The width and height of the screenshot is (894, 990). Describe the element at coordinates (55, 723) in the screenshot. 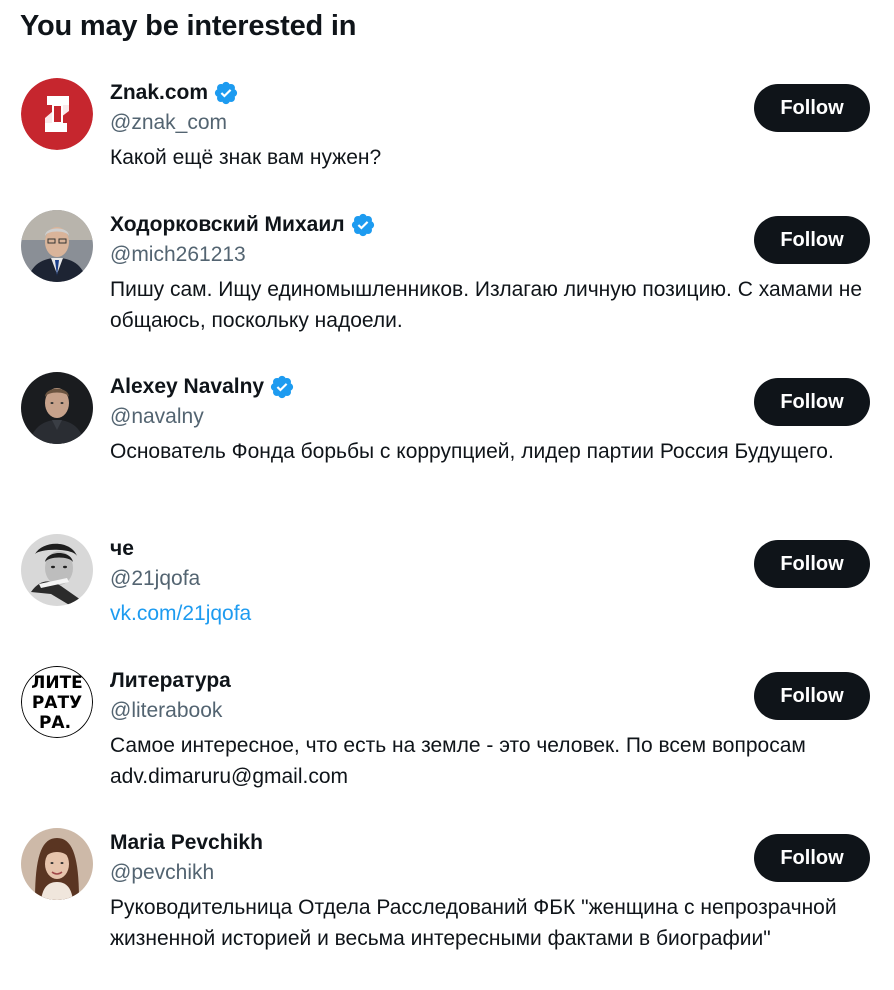

I see `svg-text: РА.` at that location.